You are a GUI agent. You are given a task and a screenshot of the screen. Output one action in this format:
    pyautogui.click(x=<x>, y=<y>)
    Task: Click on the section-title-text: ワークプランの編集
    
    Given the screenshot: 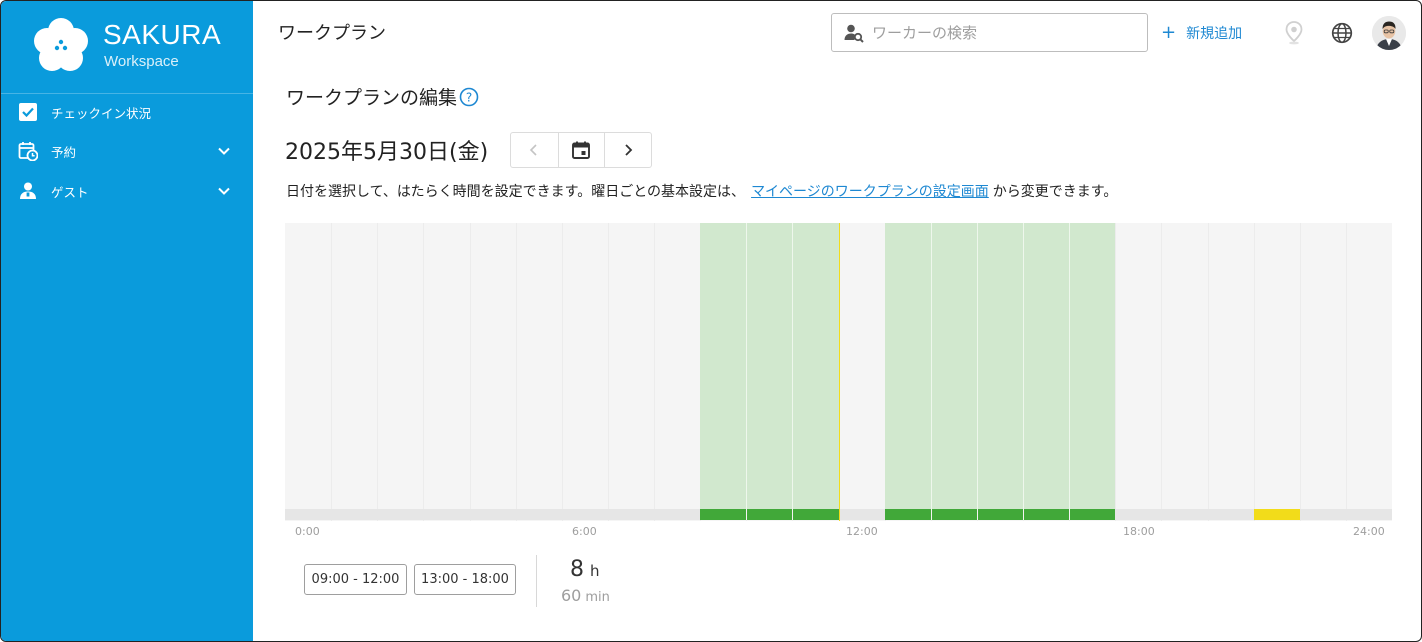 What is the action you would take?
    pyautogui.click(x=372, y=98)
    